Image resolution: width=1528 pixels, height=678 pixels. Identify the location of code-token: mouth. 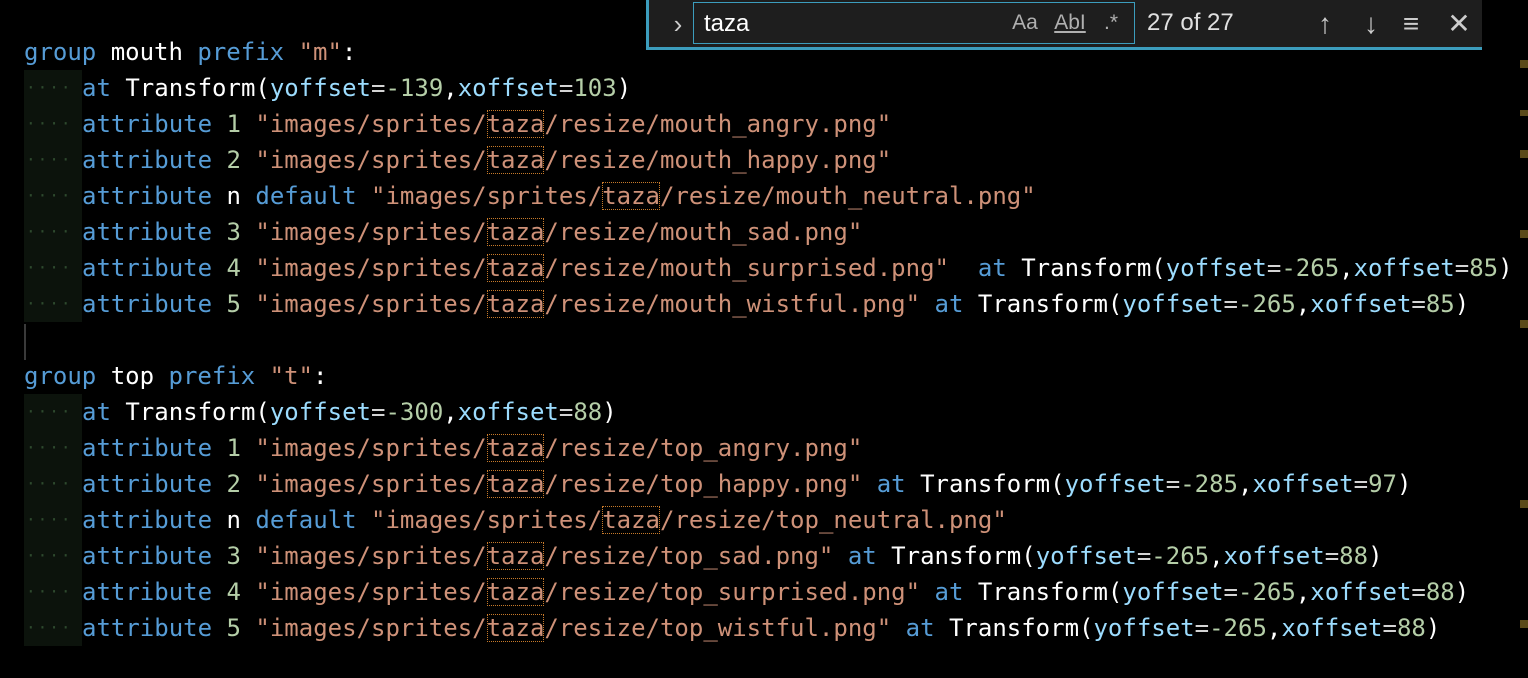
(147, 52).